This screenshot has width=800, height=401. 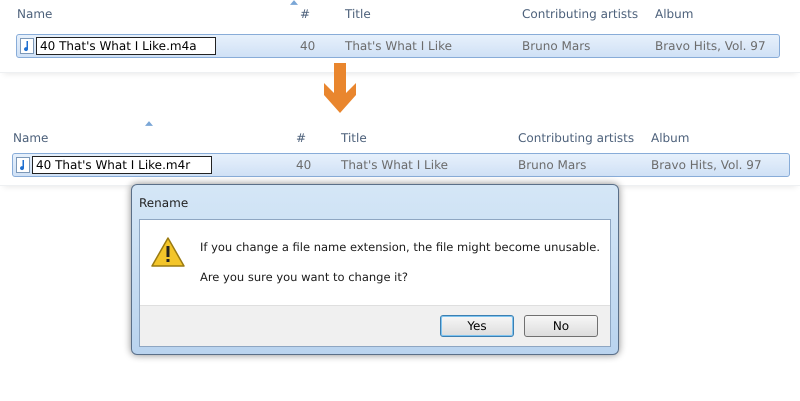 What do you see at coordinates (304, 277) in the screenshot?
I see `confirm-question: Are you sure you want to change it?` at bounding box center [304, 277].